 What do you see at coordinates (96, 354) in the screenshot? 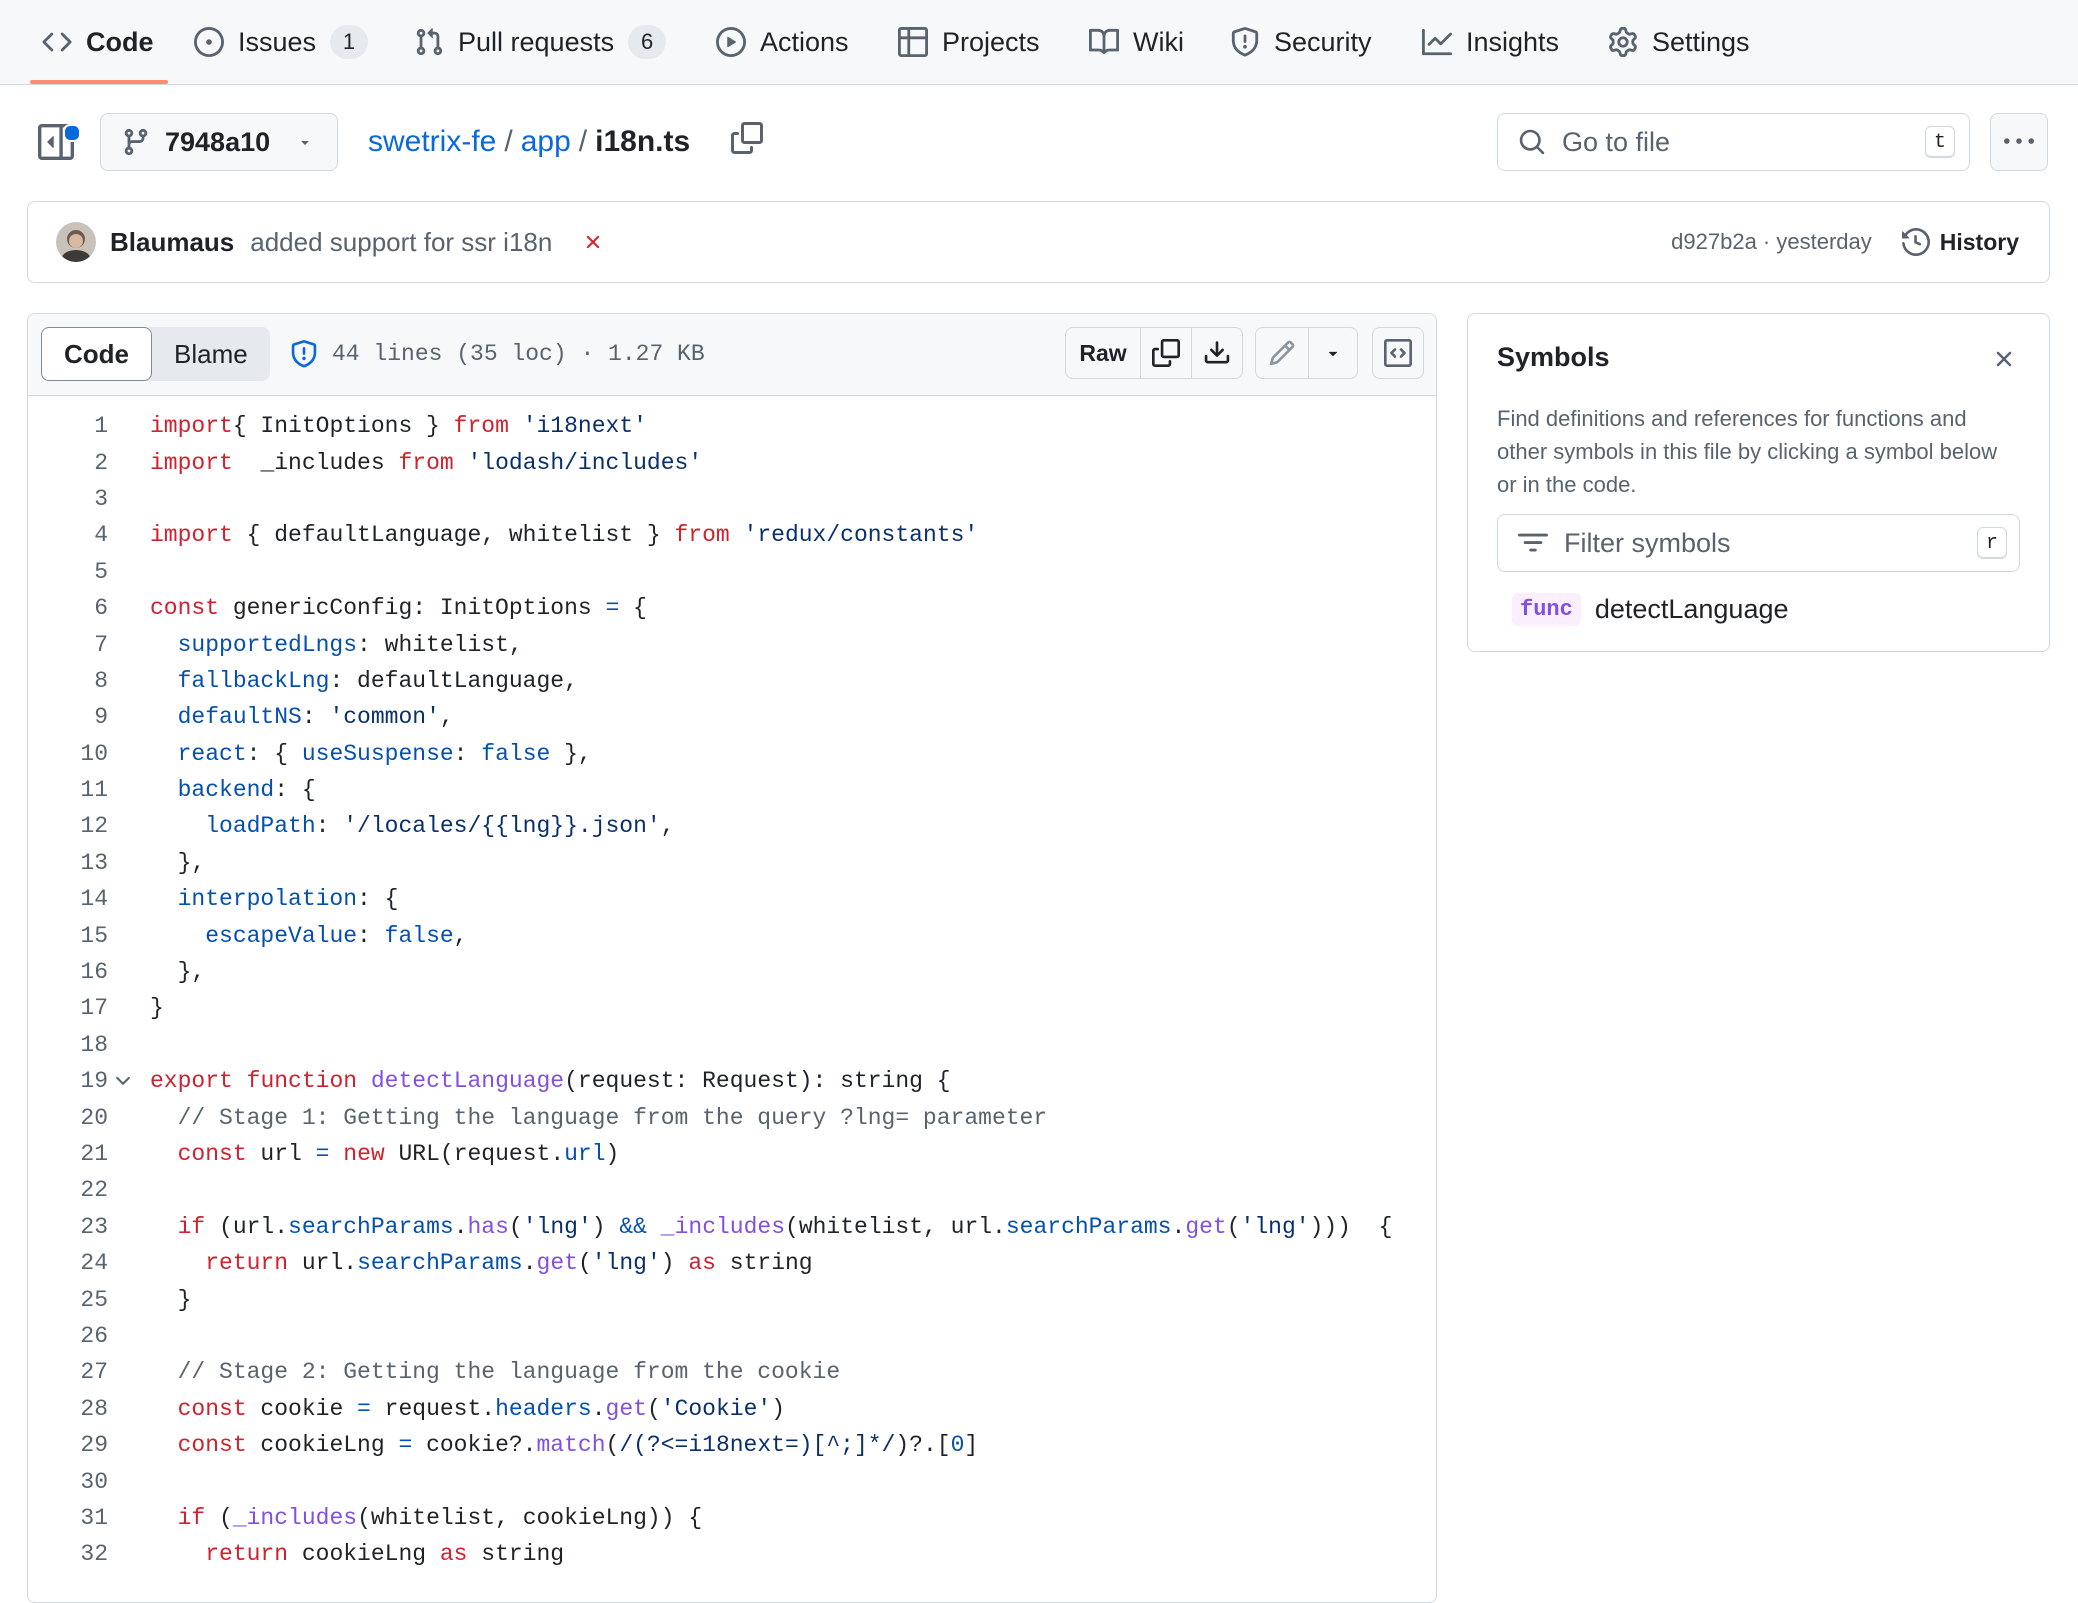
I see `tab-code-view: Code` at bounding box center [96, 354].